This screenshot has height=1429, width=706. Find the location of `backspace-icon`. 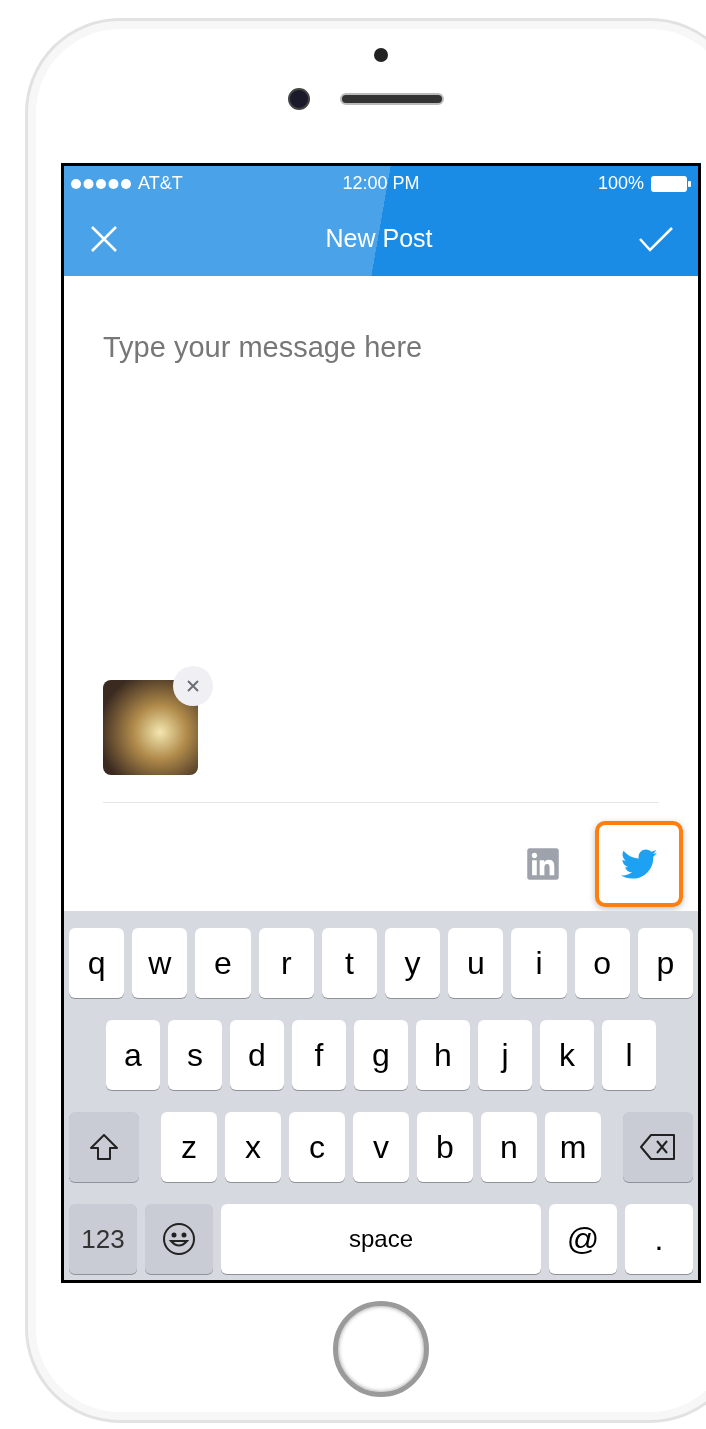

backspace-icon is located at coordinates (658, 1147).